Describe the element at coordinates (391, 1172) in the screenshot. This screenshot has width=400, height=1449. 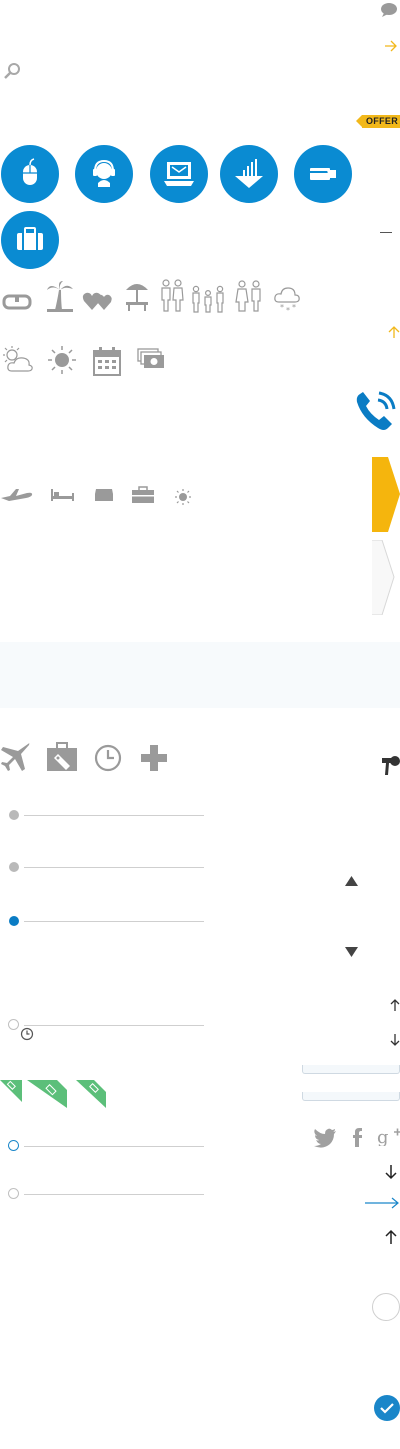
I see `arrow-down-icon` at that location.